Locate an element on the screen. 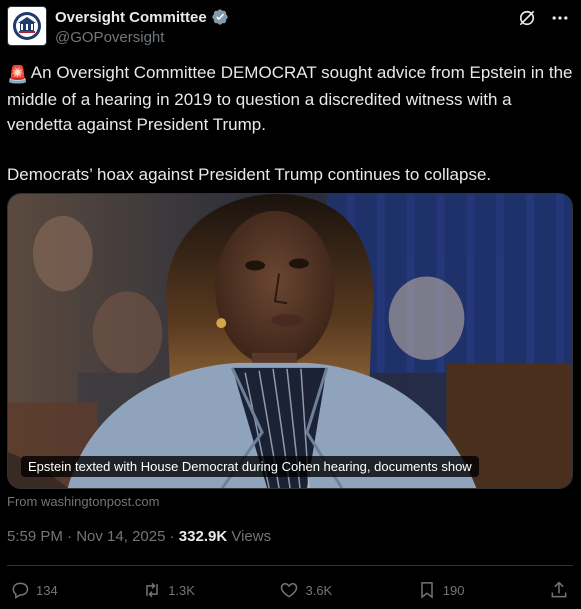 This screenshot has width=581, height=609. verified-badge-icon is located at coordinates (220, 17).